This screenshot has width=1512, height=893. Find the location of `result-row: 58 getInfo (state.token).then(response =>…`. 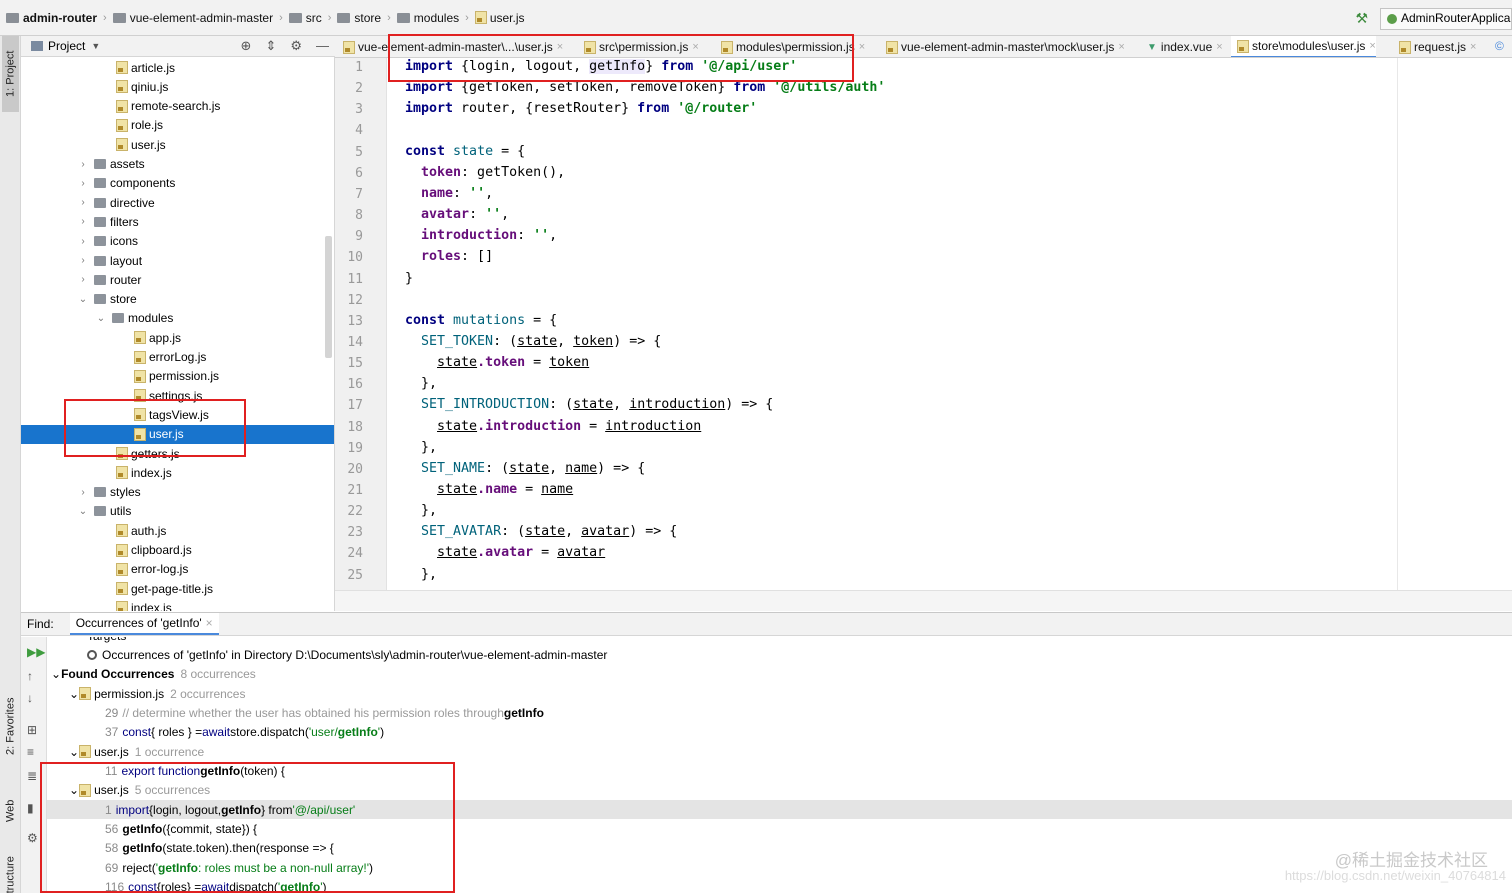

result-row: 58 getInfo (state.token).then(response =>… is located at coordinates (779, 848).